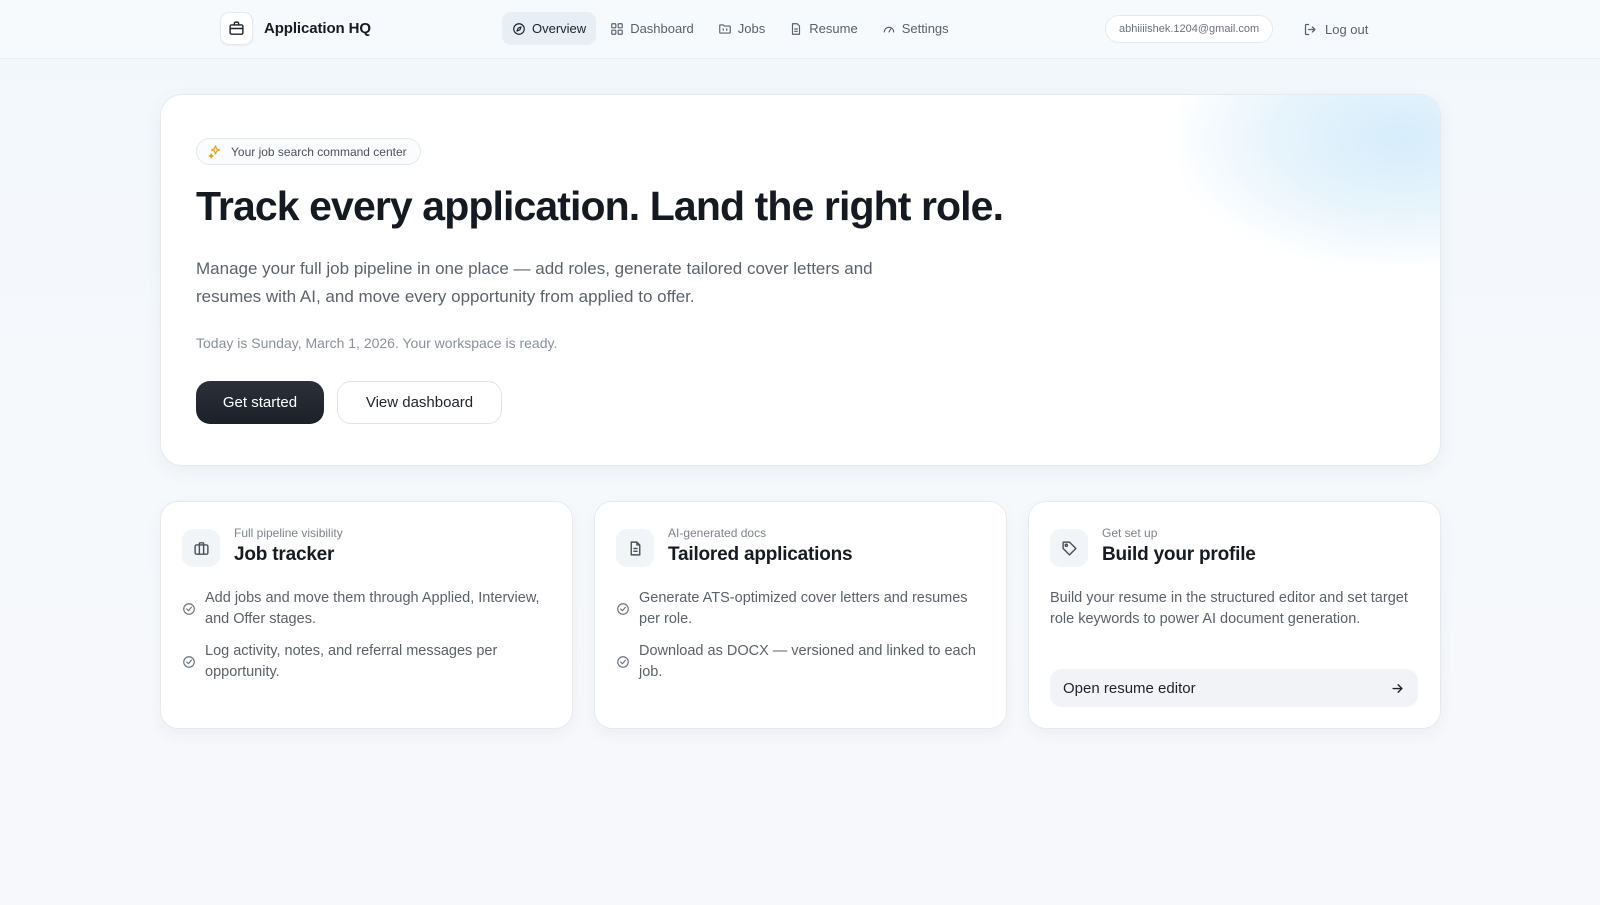  Describe the element at coordinates (724, 28) in the screenshot. I see `folder-icon` at that location.